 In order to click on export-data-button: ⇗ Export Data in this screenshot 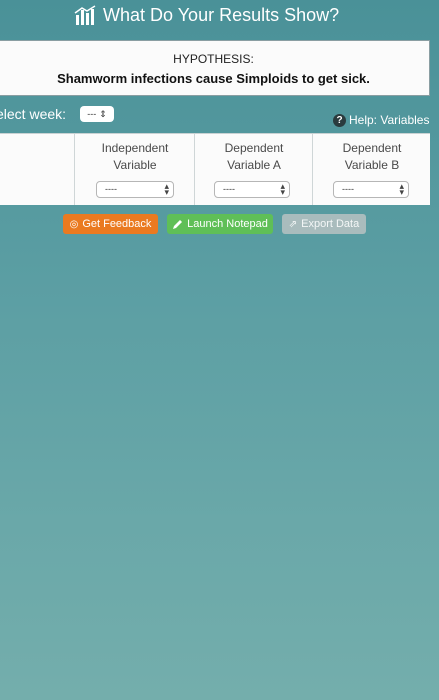, I will do `click(324, 224)`.